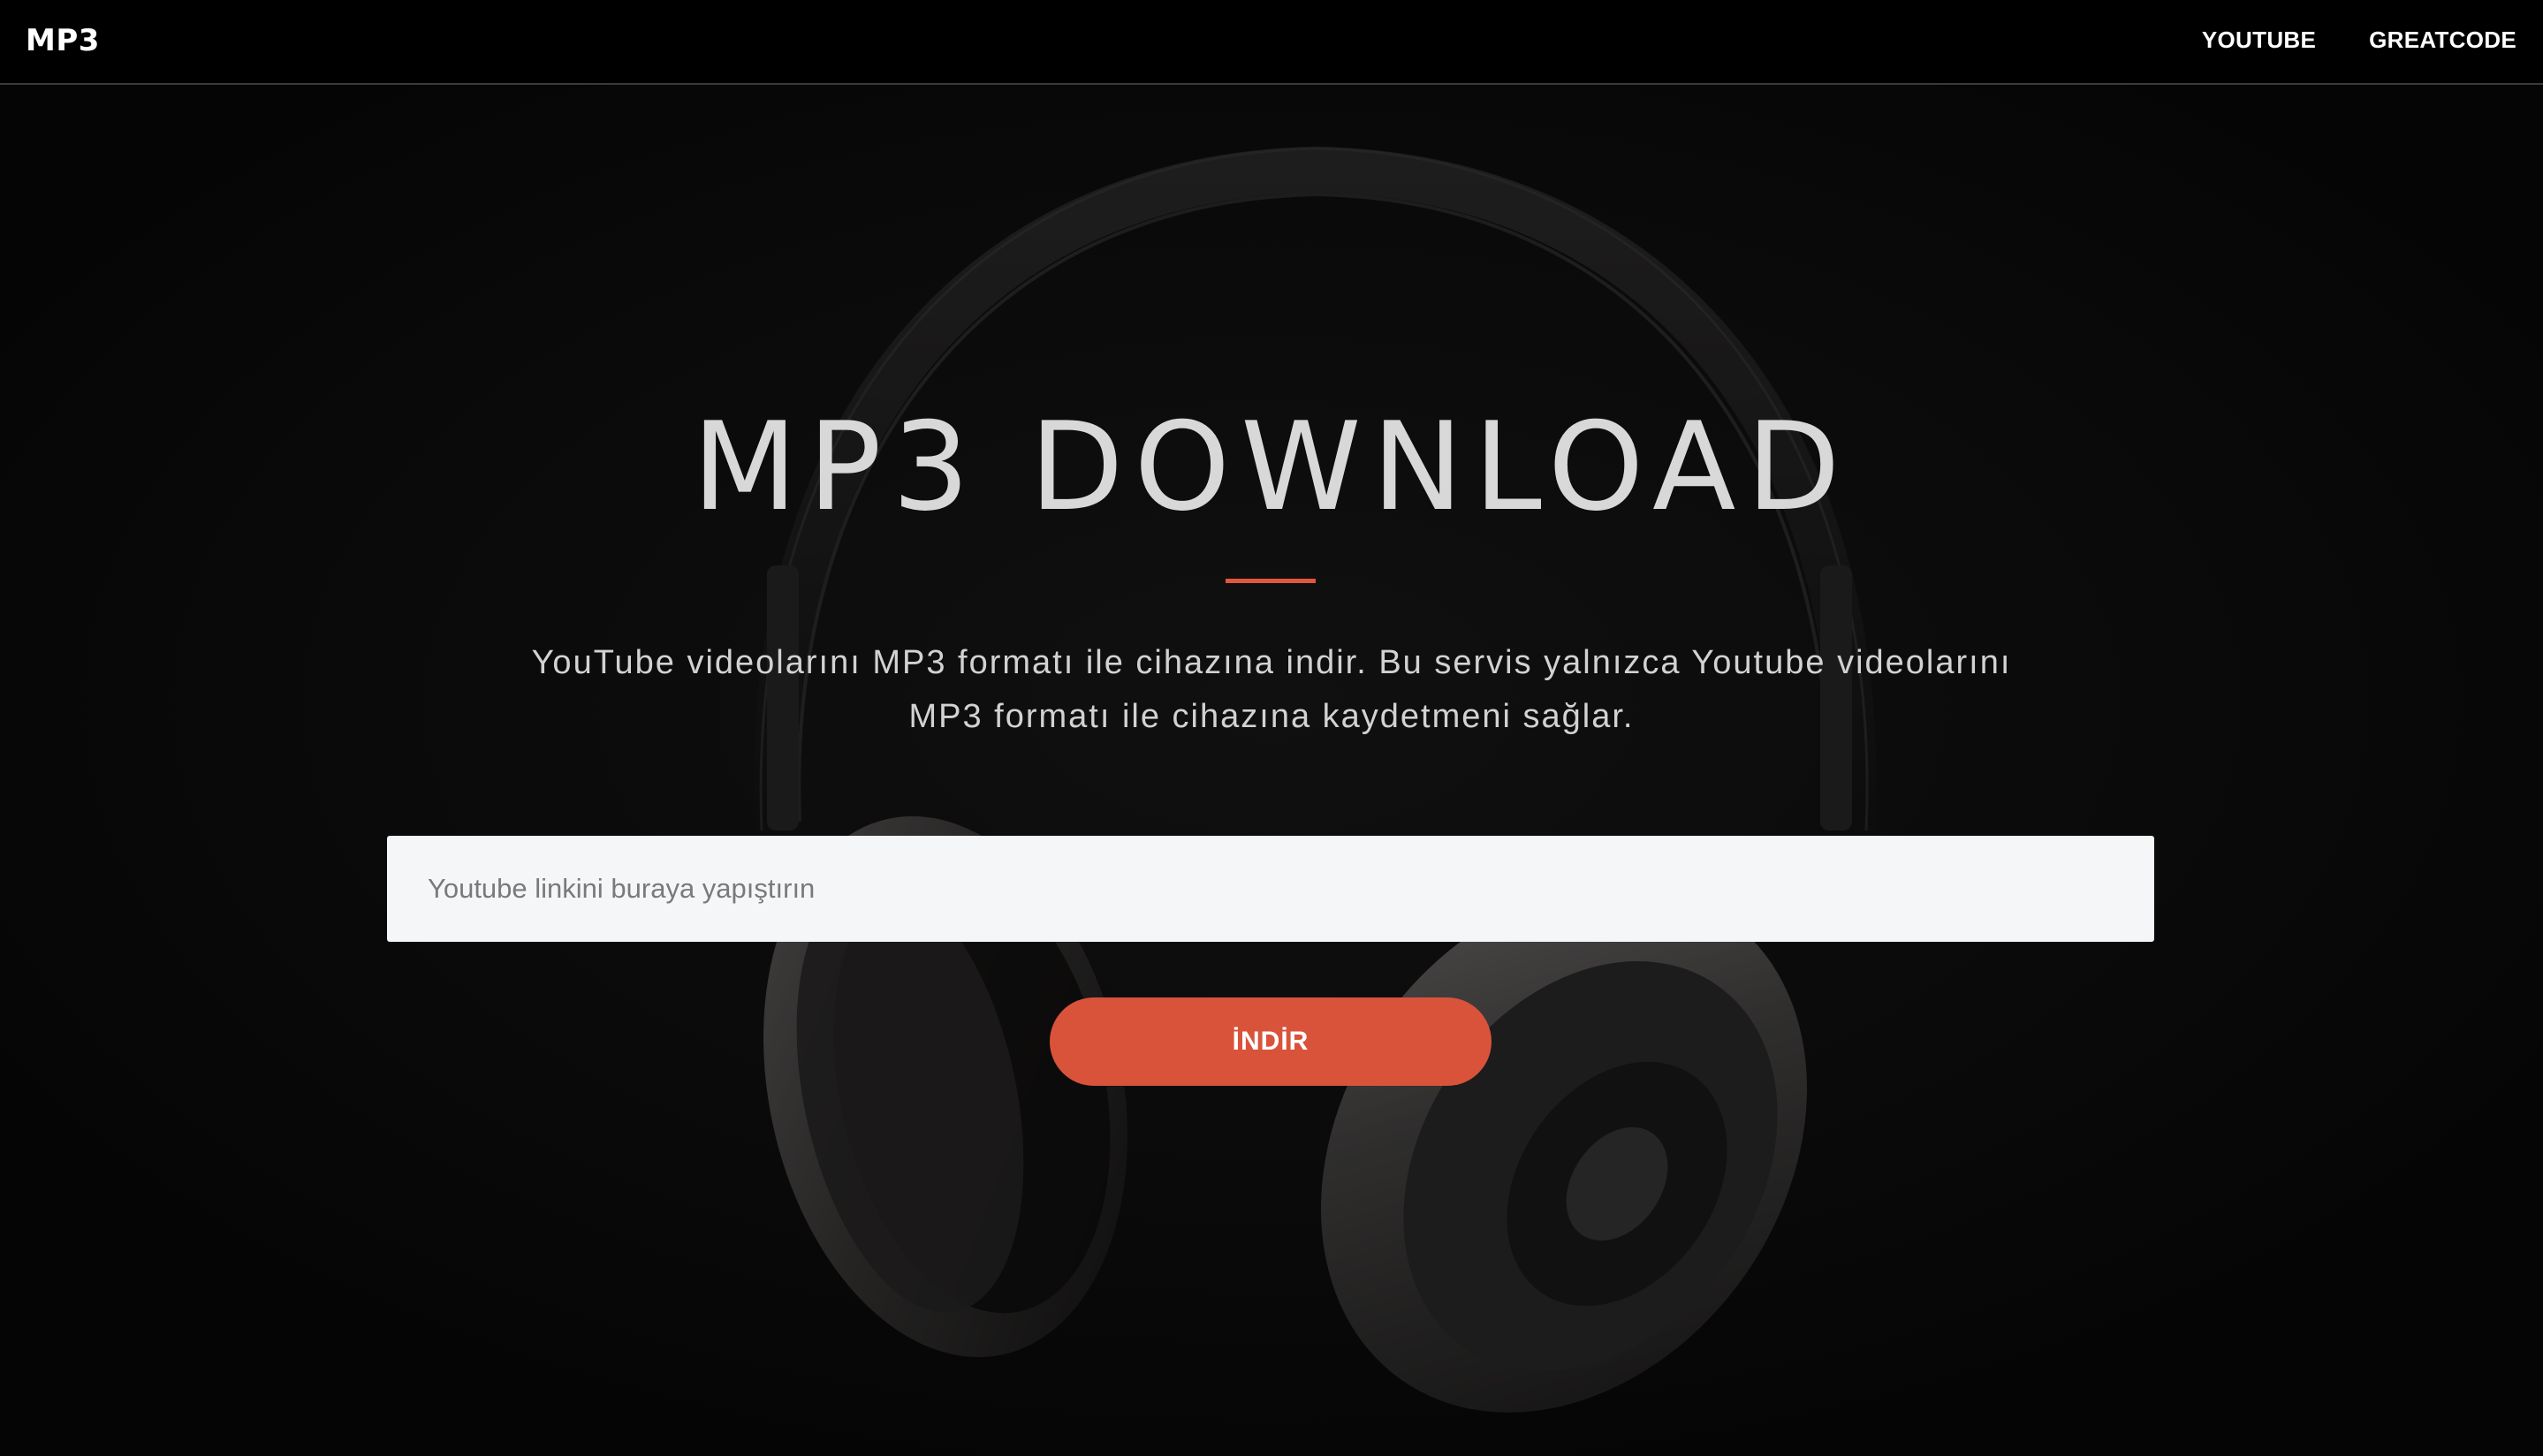 This screenshot has width=2543, height=1456. What do you see at coordinates (1271, 467) in the screenshot?
I see `page-title: MP3 DOWNLOAD` at bounding box center [1271, 467].